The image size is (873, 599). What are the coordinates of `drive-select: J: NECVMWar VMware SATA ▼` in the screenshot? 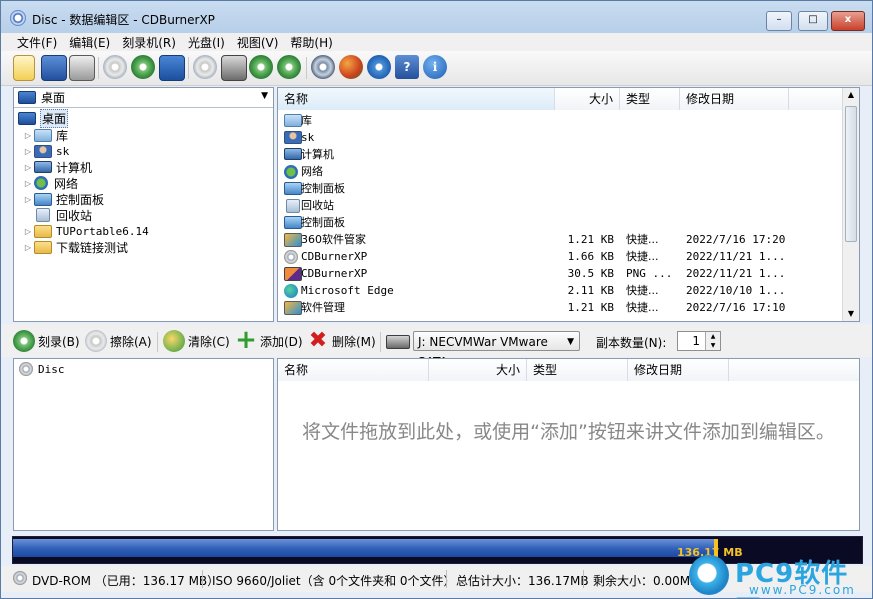 It's located at (496, 350).